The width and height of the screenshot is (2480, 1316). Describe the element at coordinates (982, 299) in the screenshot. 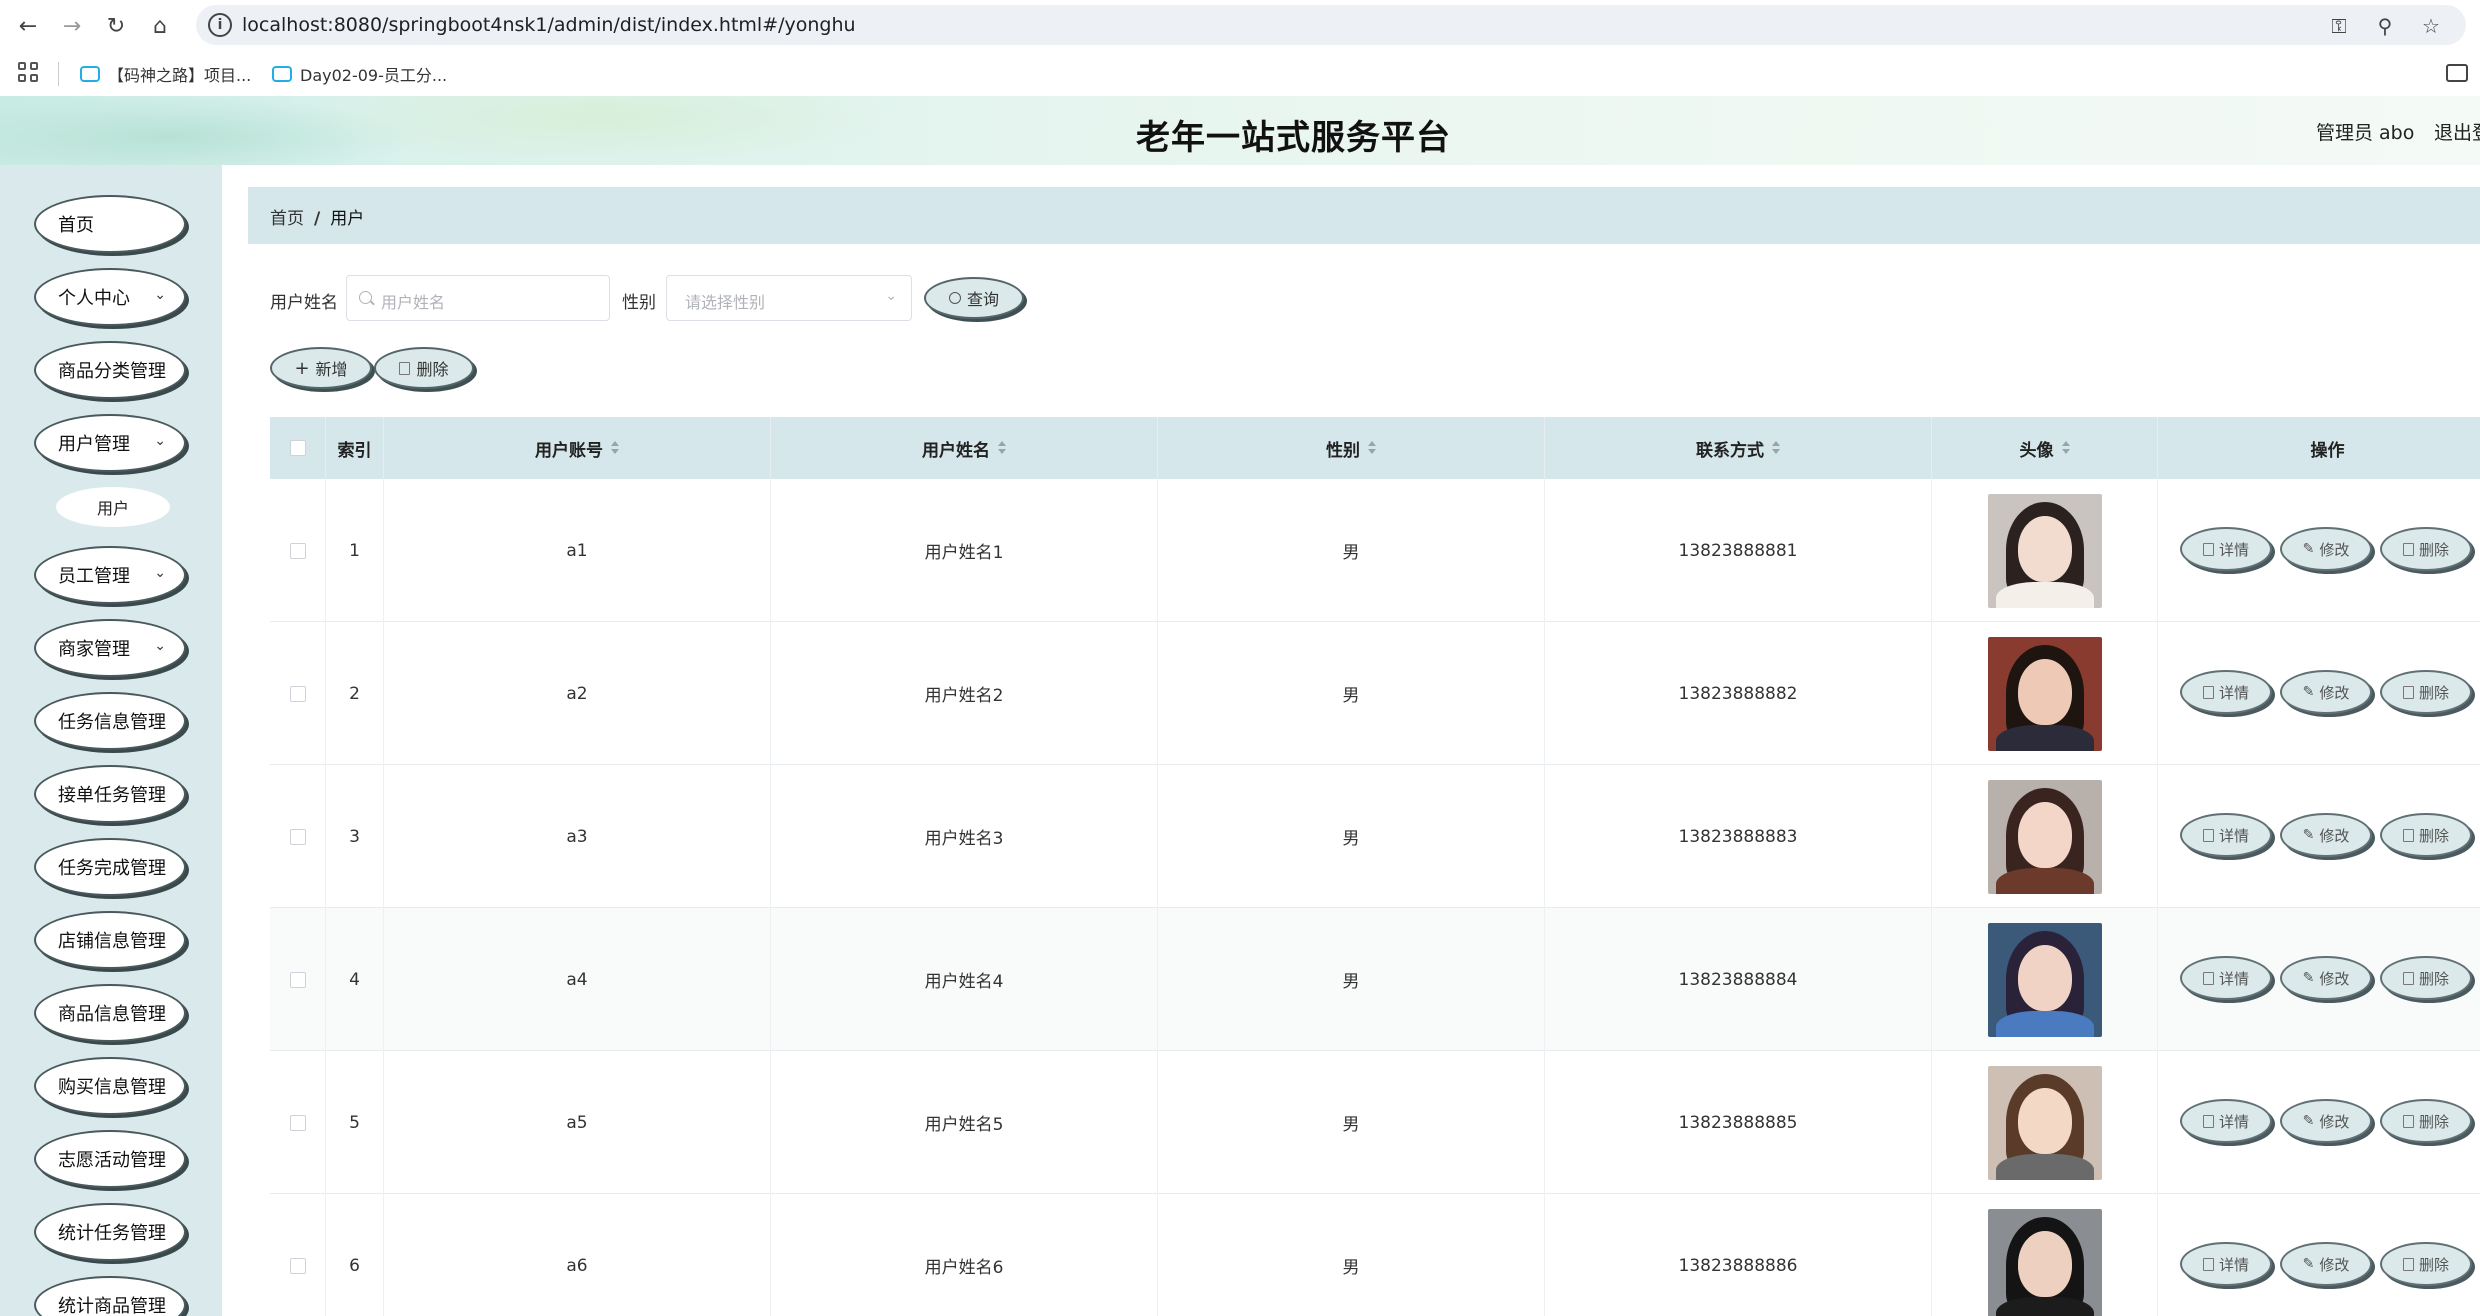

I see `query-button-label: 查询` at that location.